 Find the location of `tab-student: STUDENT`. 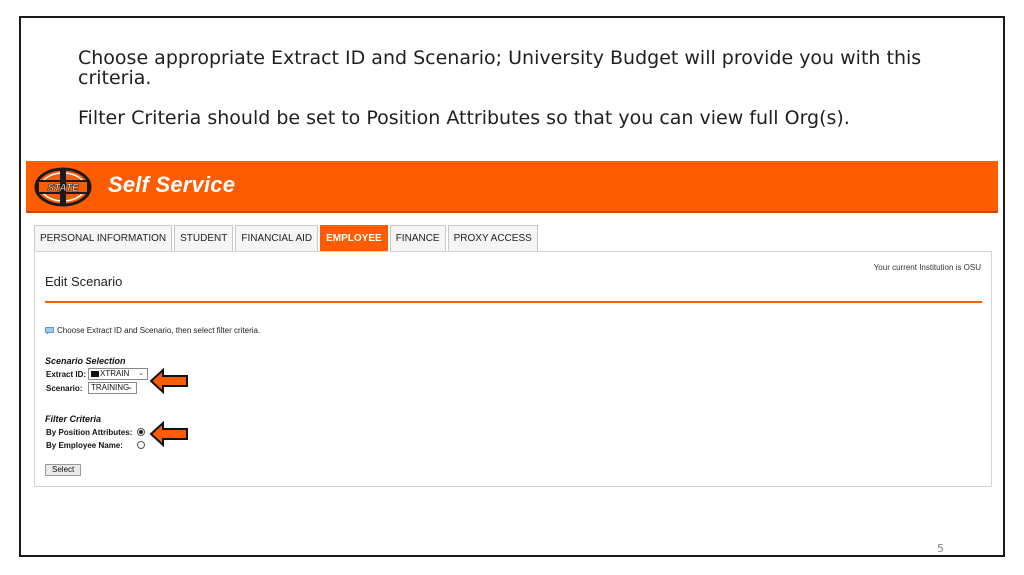

tab-student: STUDENT is located at coordinates (204, 238).